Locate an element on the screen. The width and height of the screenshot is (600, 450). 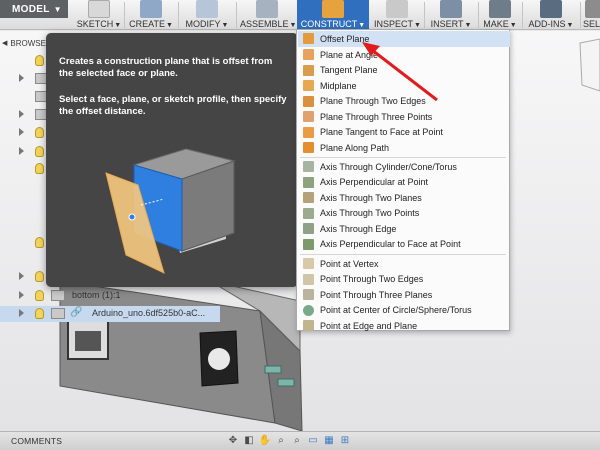
toolbar-select: SEL is located at coordinates (591, 15).